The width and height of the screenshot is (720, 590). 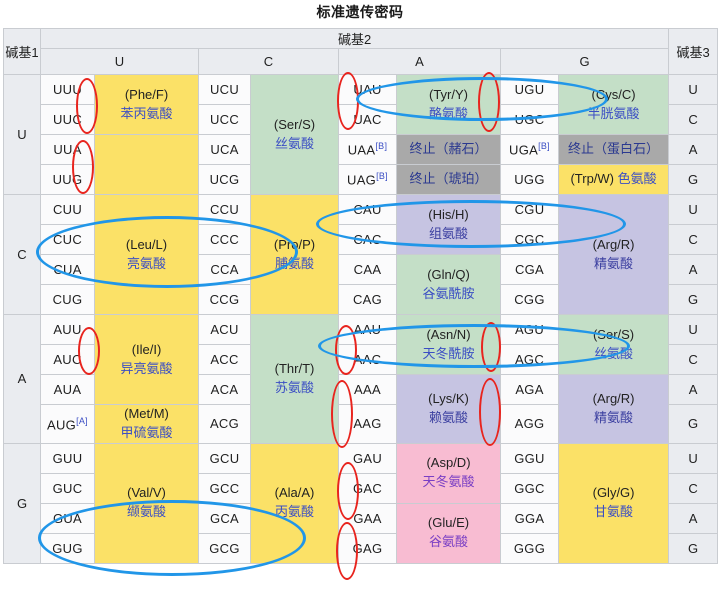 I want to click on codon-cell: AGU, so click(x=529, y=329).